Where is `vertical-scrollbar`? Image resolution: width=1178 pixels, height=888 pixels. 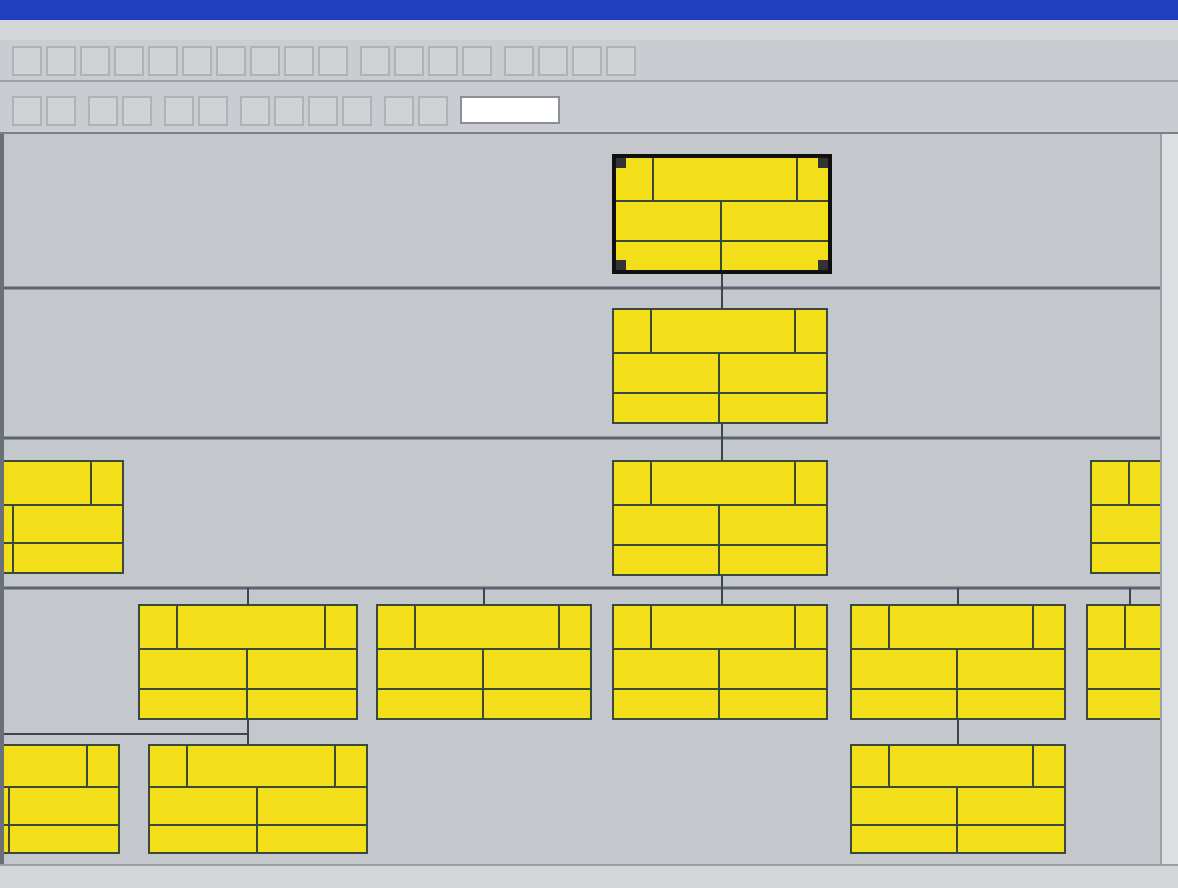
vertical-scrollbar is located at coordinates (1169, 499).